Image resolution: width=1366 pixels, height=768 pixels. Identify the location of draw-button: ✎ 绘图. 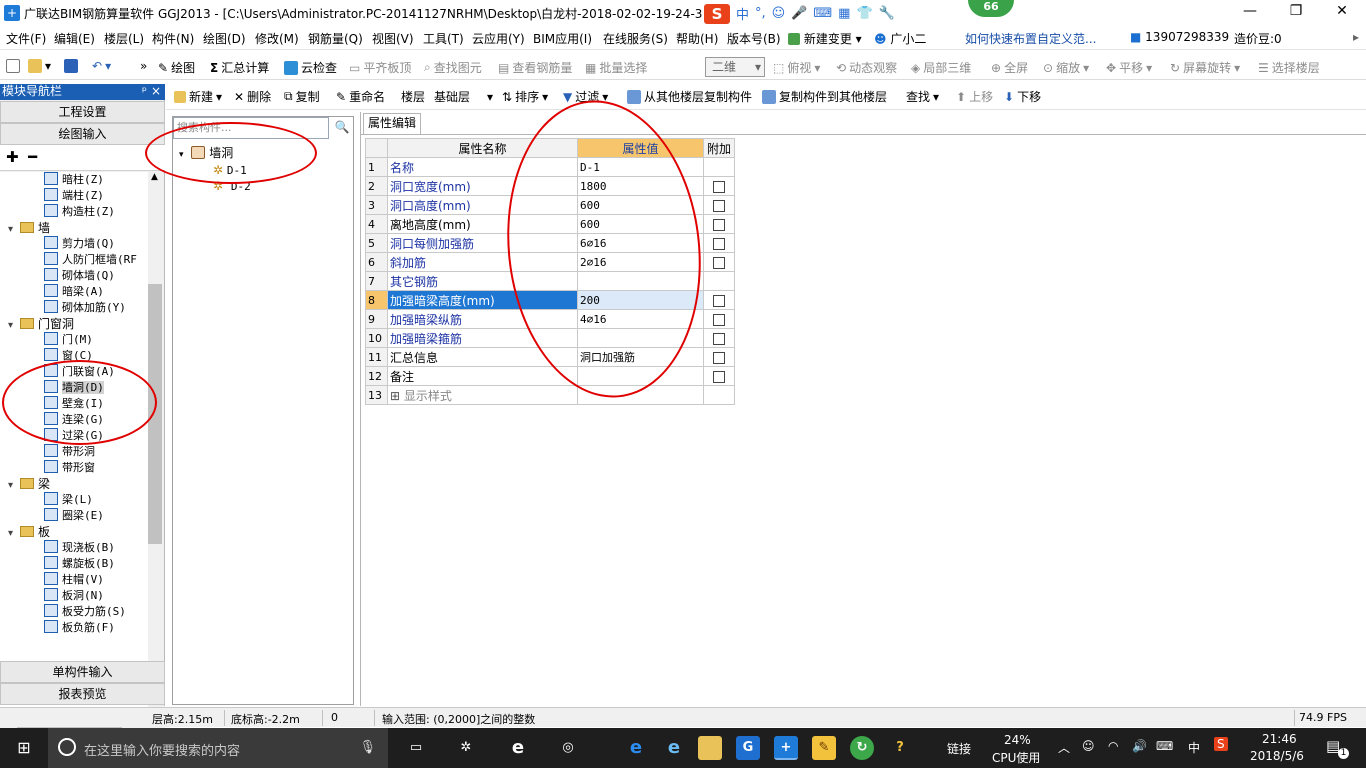
(176, 67).